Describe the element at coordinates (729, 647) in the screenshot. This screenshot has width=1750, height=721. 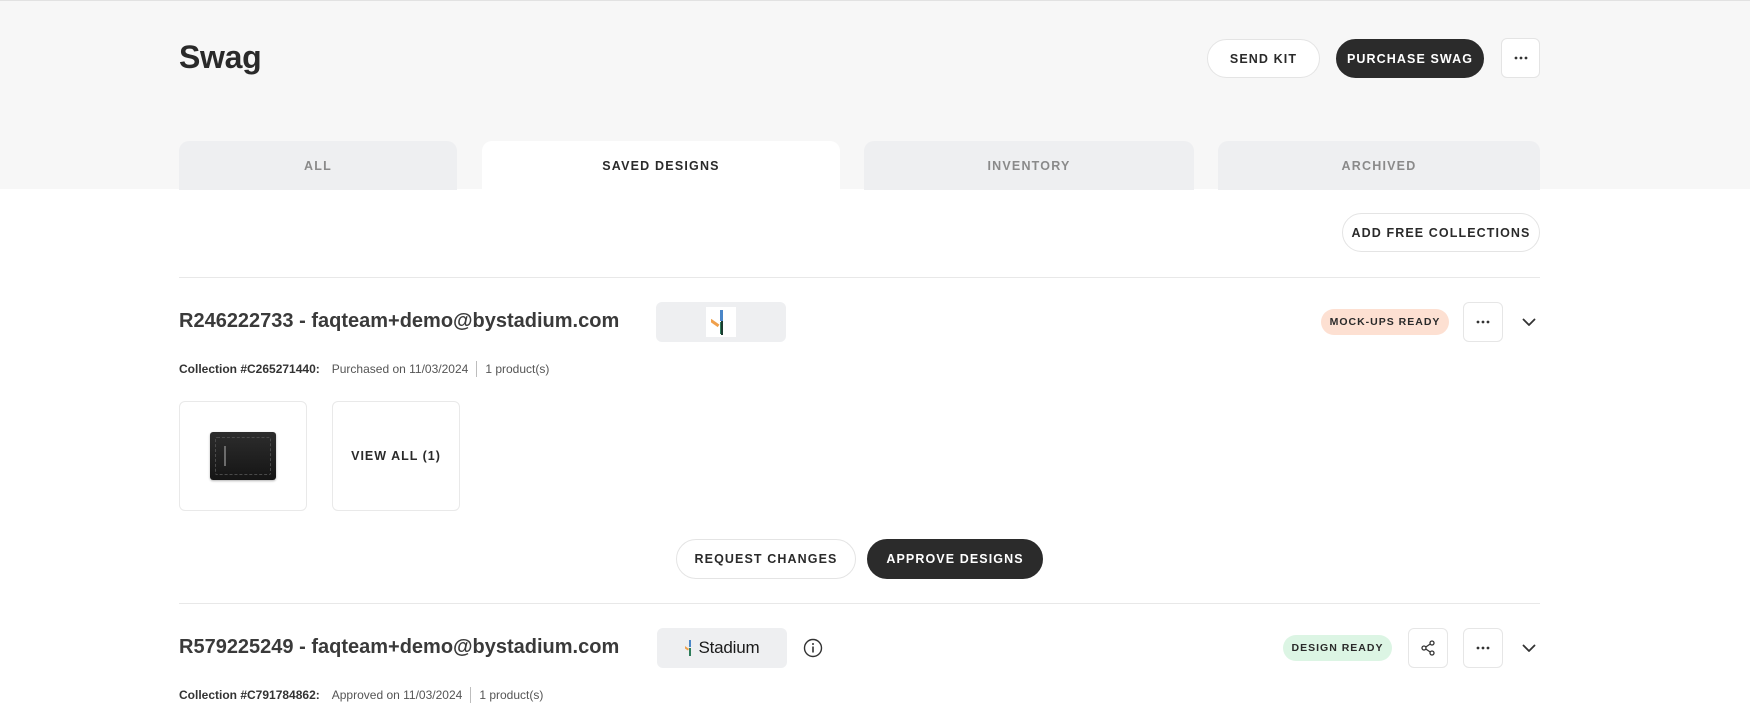
I see `logo-wordmark: Stadium` at that location.